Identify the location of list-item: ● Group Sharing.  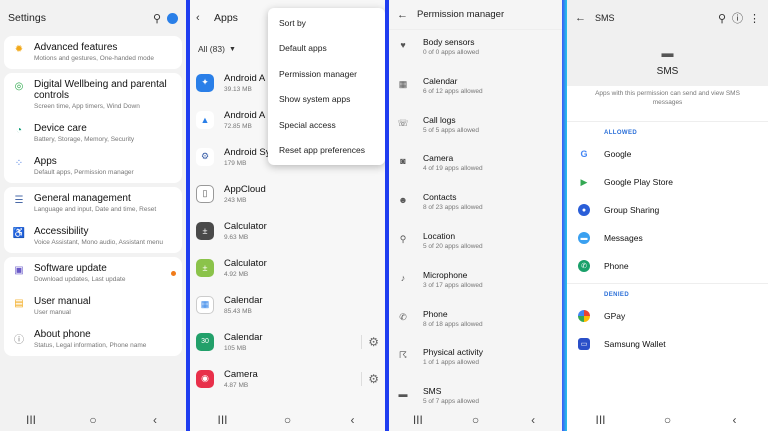
(667, 210).